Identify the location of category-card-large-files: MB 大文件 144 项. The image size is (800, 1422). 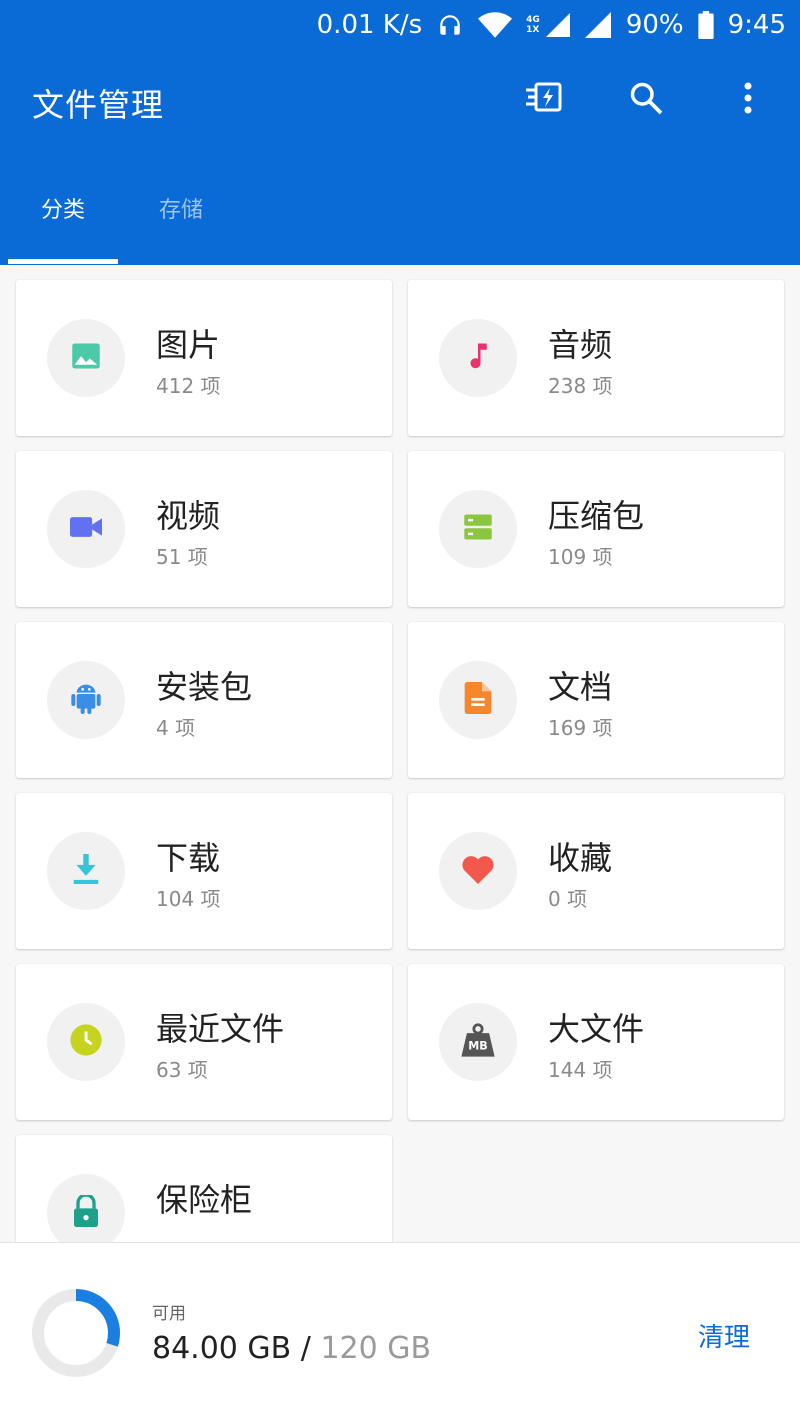
(596, 1042).